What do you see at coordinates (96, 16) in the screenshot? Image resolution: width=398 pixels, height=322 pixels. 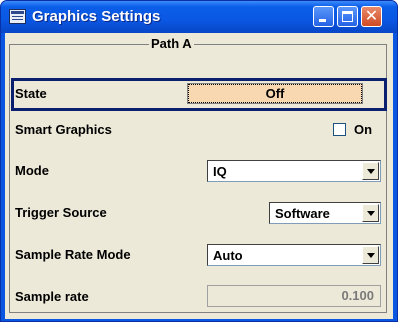 I see `window-title: Graphics Settings` at bounding box center [96, 16].